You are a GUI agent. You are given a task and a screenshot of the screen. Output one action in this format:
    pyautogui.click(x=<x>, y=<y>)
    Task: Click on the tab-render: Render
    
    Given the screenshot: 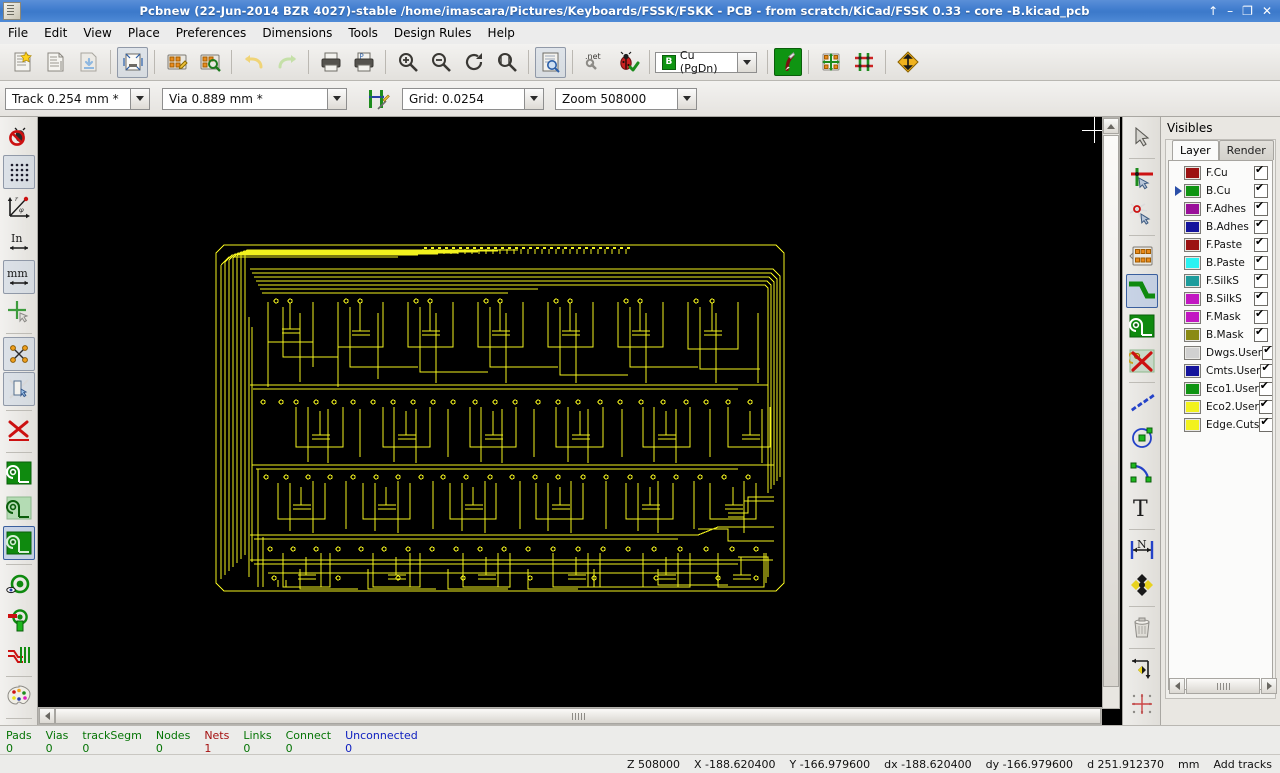 What is the action you would take?
    pyautogui.click(x=1246, y=150)
    